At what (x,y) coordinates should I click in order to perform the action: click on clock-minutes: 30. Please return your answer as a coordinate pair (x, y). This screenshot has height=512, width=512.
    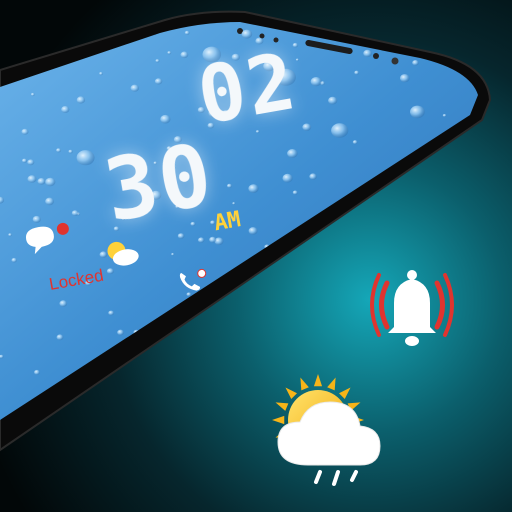
    Looking at the image, I should click on (159, 183).